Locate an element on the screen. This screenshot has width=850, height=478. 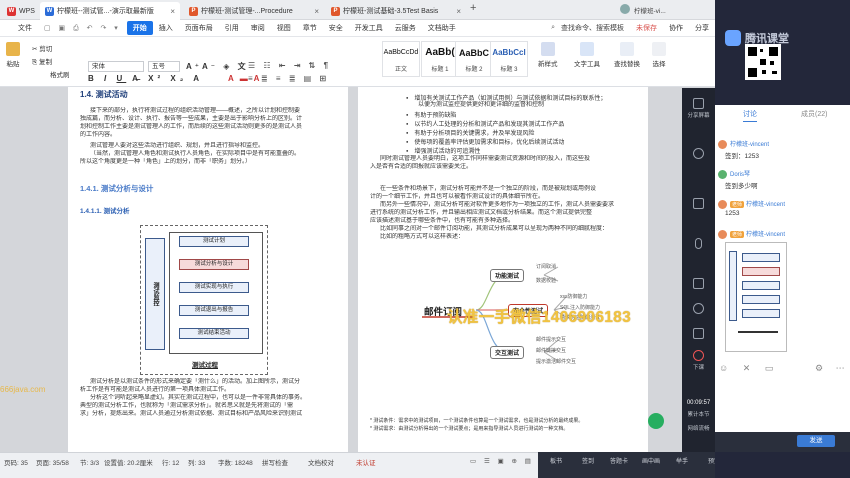
hand-button is located at coordinates (698, 334).